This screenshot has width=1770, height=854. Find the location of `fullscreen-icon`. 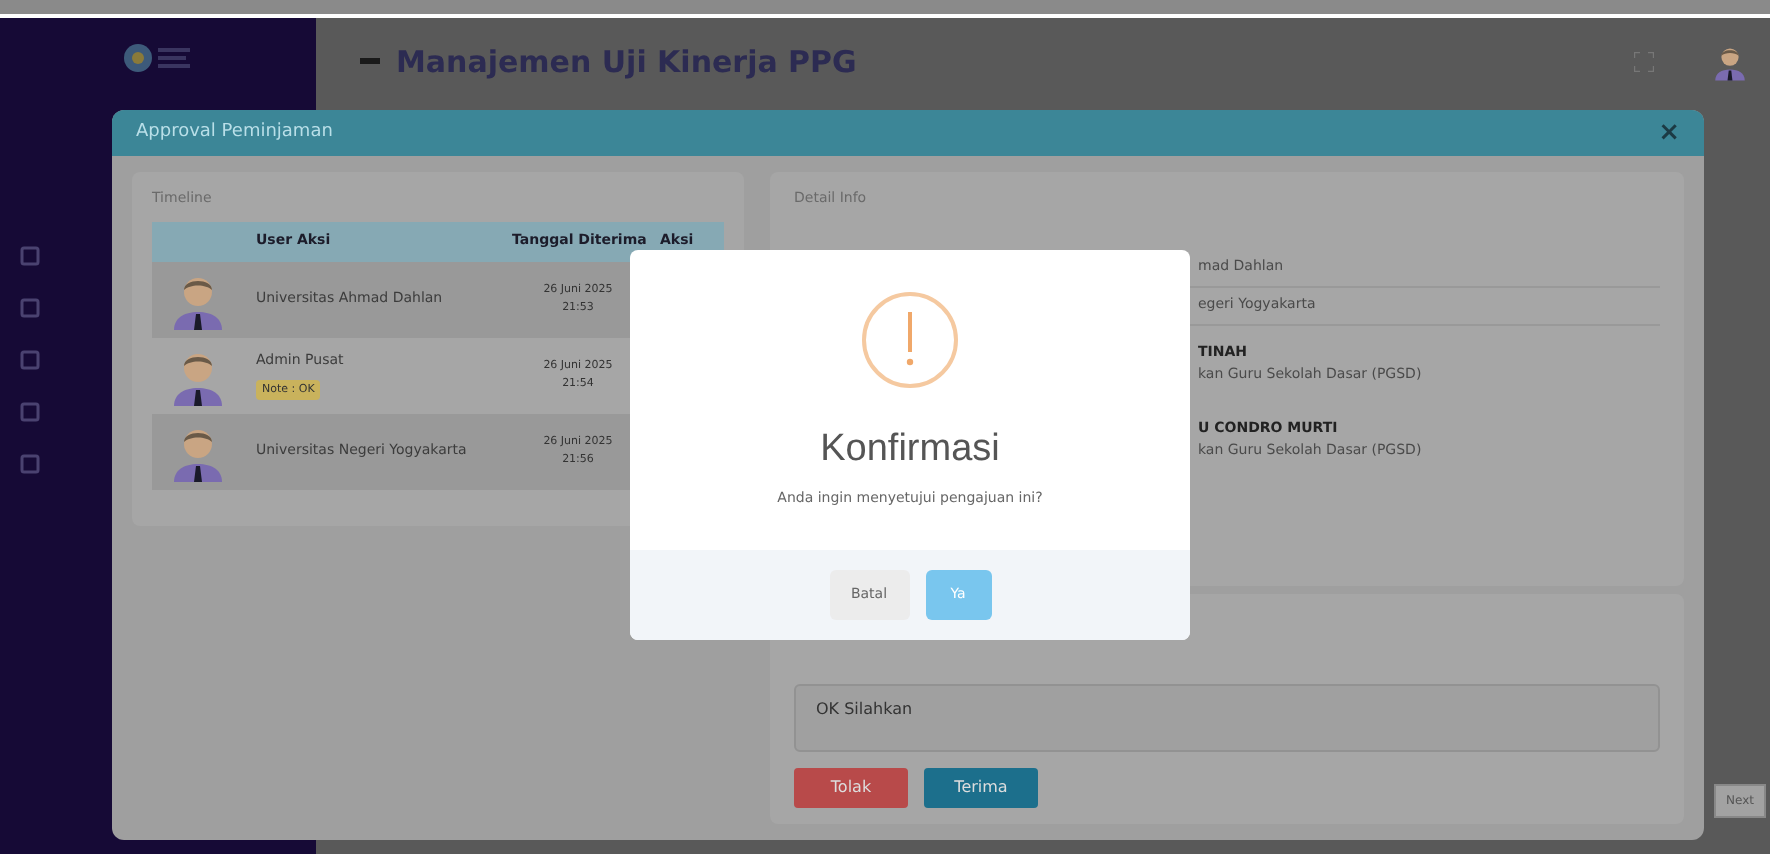

fullscreen-icon is located at coordinates (1644, 62).